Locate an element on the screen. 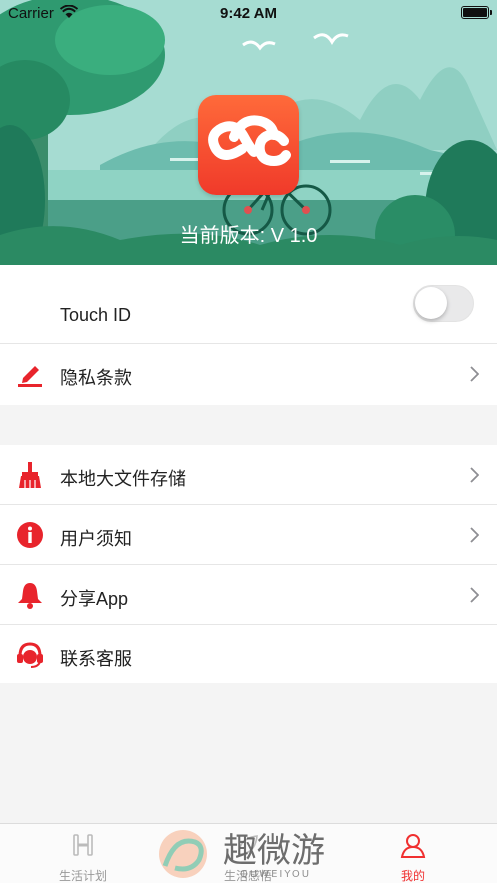 The height and width of the screenshot is (883, 497). contact-support-row: 联系客服 is located at coordinates (248, 655).